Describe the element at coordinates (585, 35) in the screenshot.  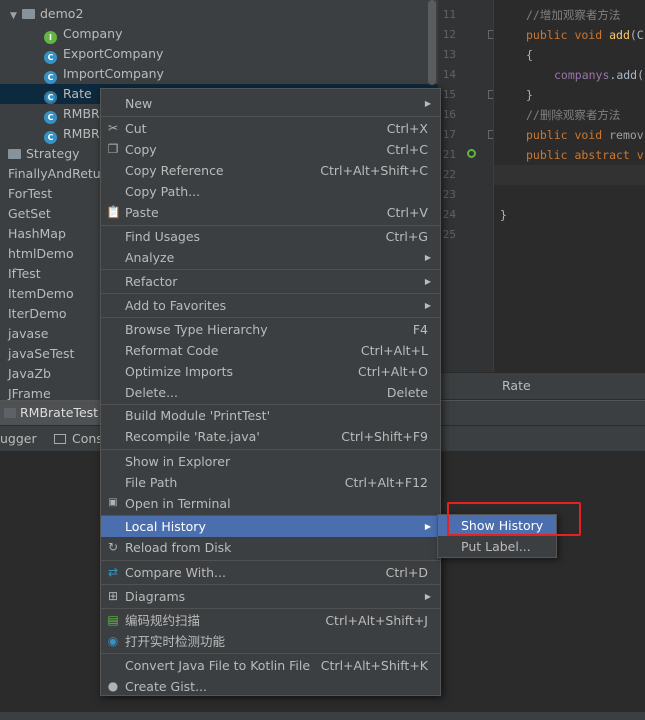
I see `code-line-12: public void add(C` at that location.